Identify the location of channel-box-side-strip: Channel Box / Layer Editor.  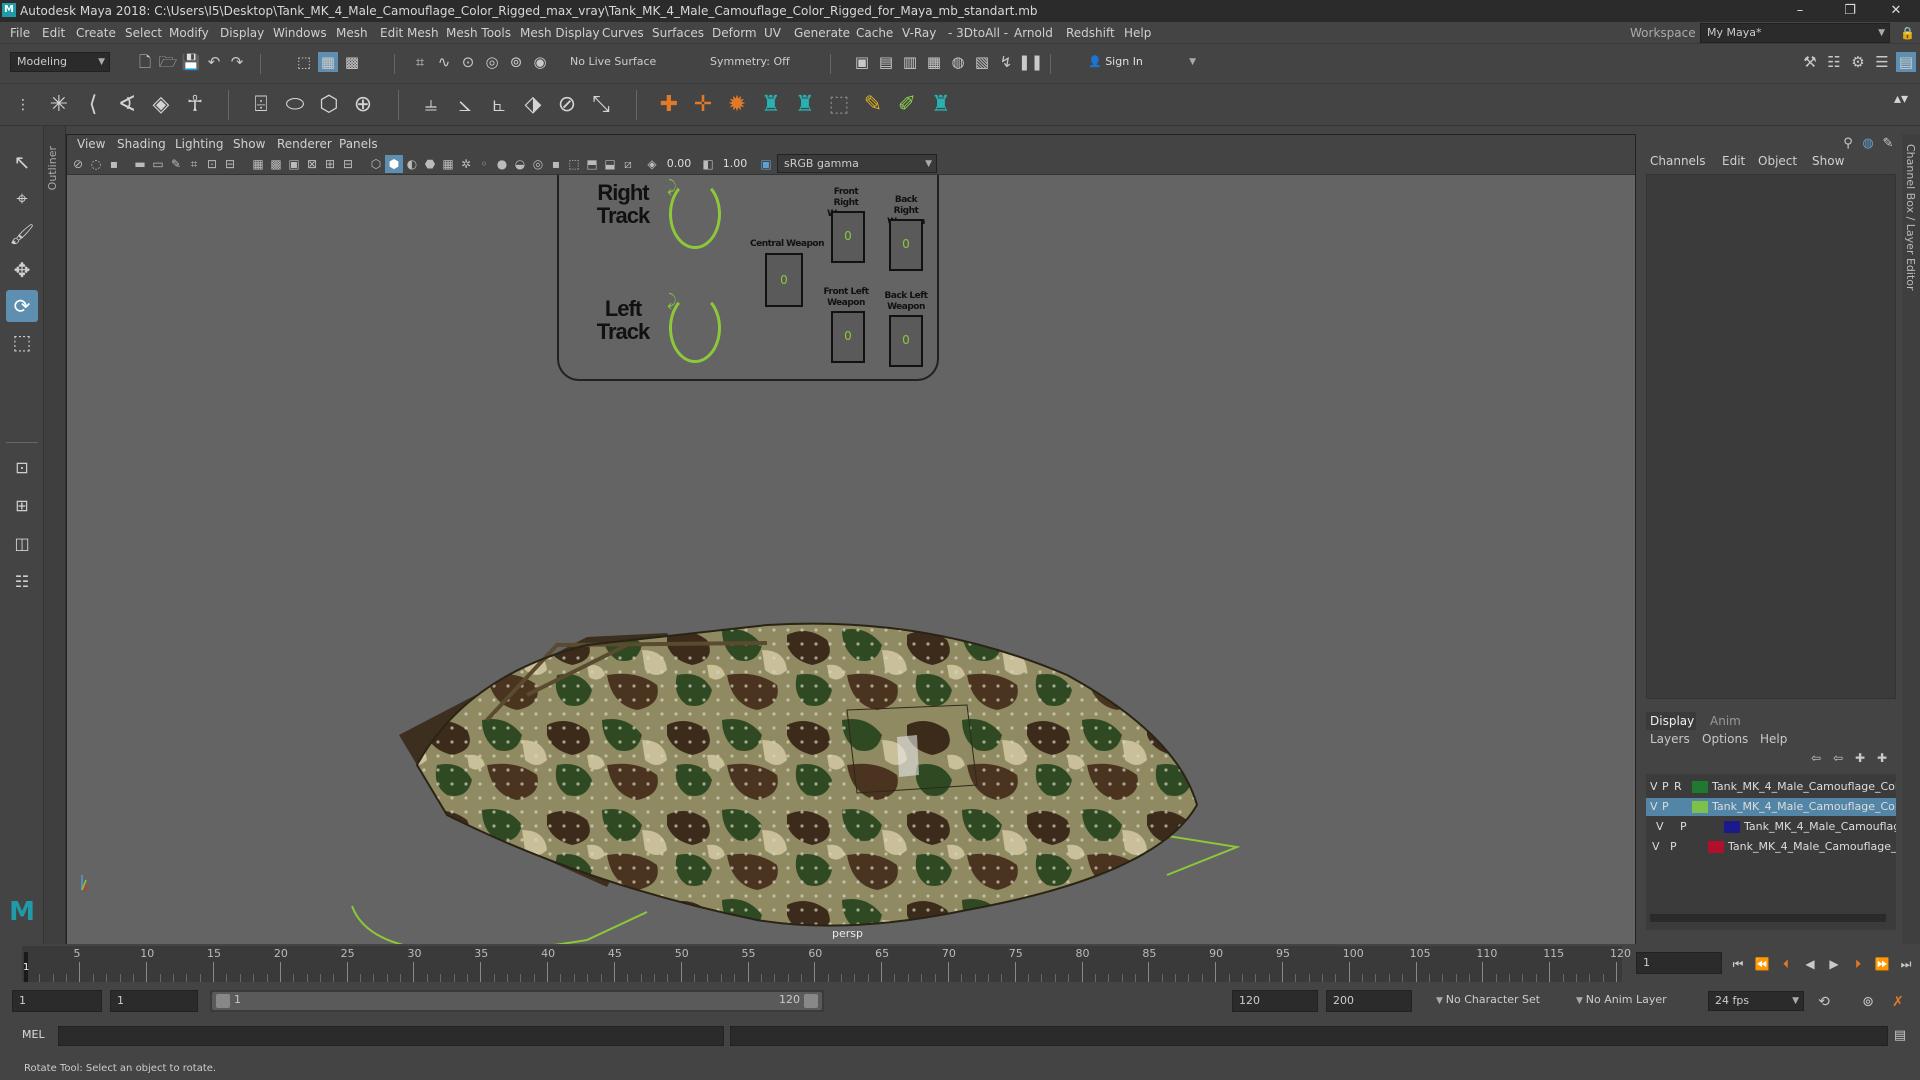
(1911, 539).